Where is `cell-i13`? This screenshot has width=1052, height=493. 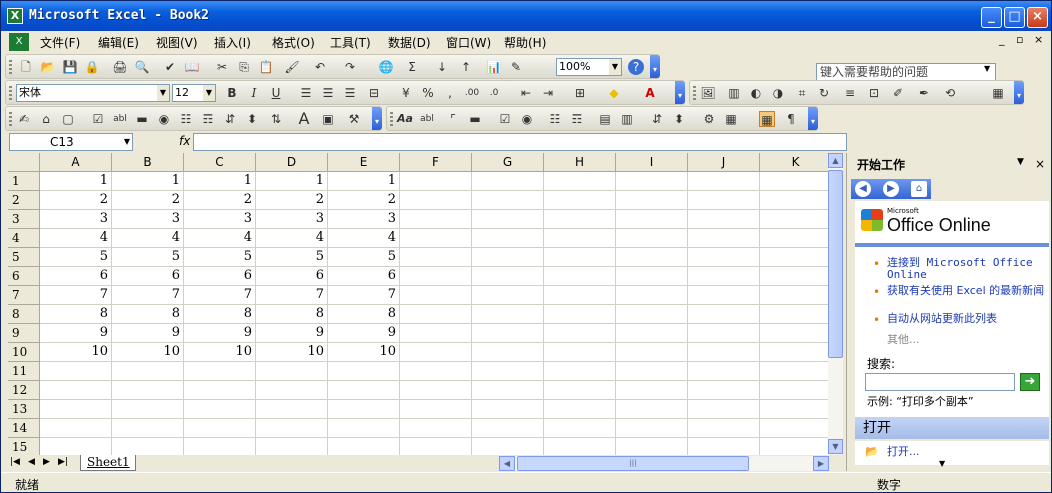
cell-i13 is located at coordinates (652, 409).